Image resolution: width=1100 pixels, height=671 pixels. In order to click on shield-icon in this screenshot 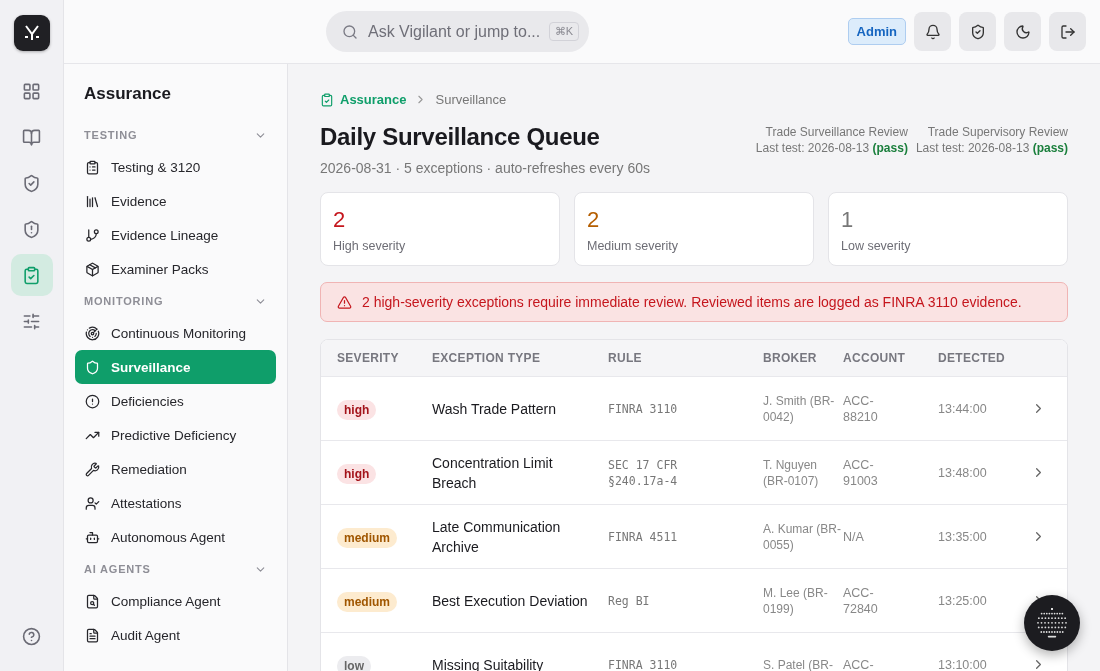, I will do `click(92, 367)`.